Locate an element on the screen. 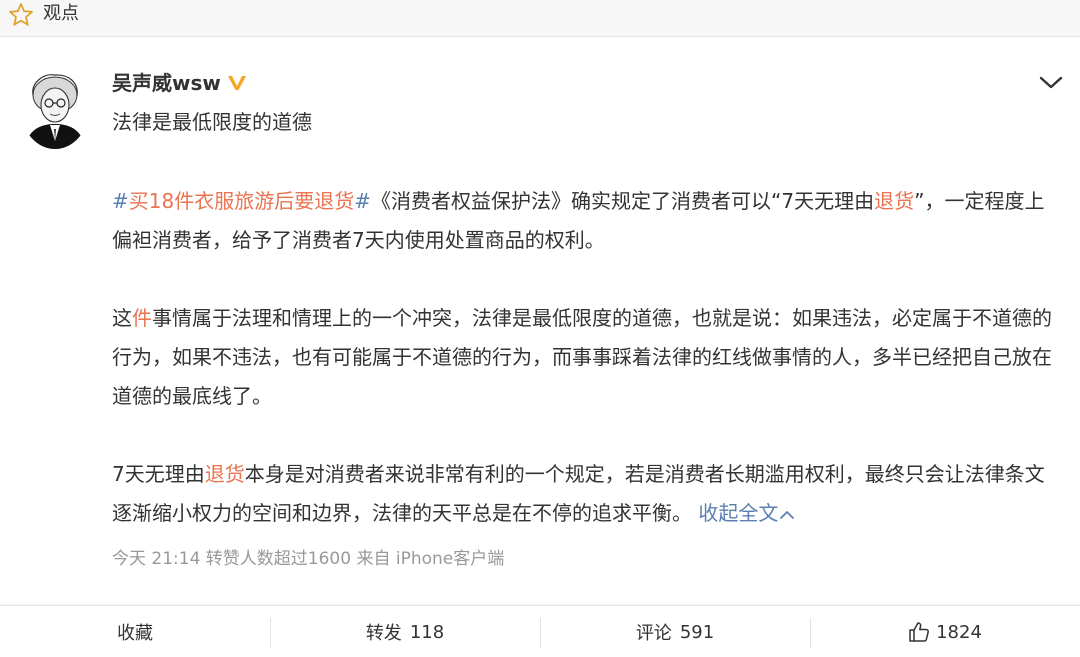  star-outline-icon is located at coordinates (21, 15).